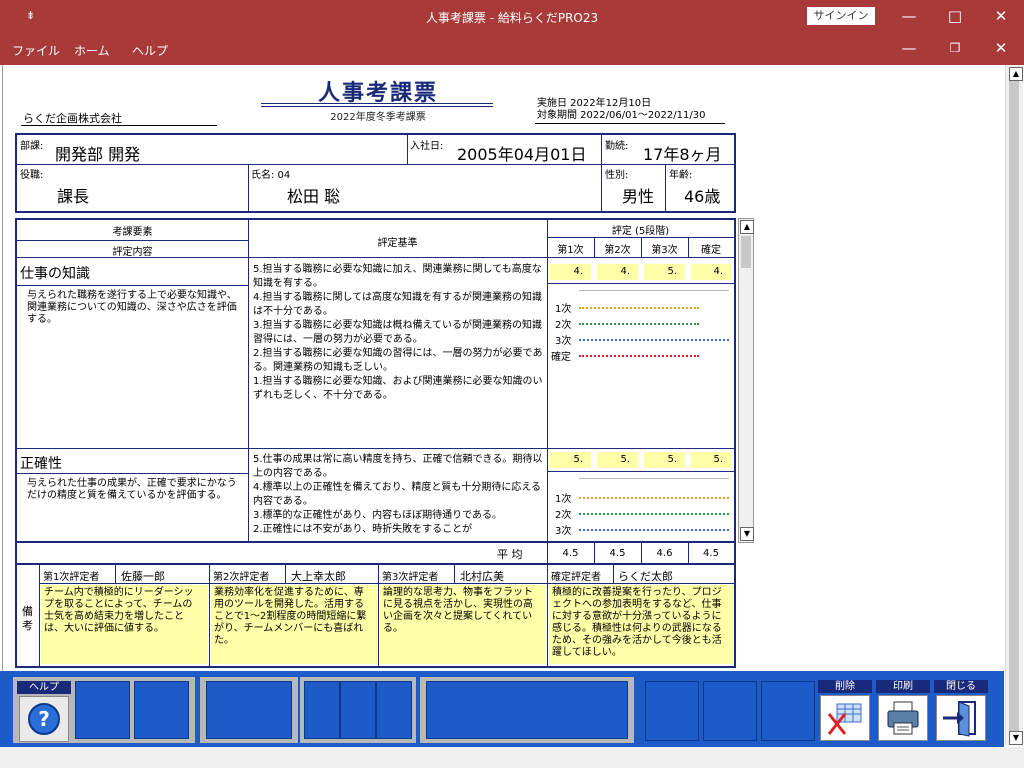  Describe the element at coordinates (1001, 48) in the screenshot. I see `doc-close-icon: ✕` at that location.